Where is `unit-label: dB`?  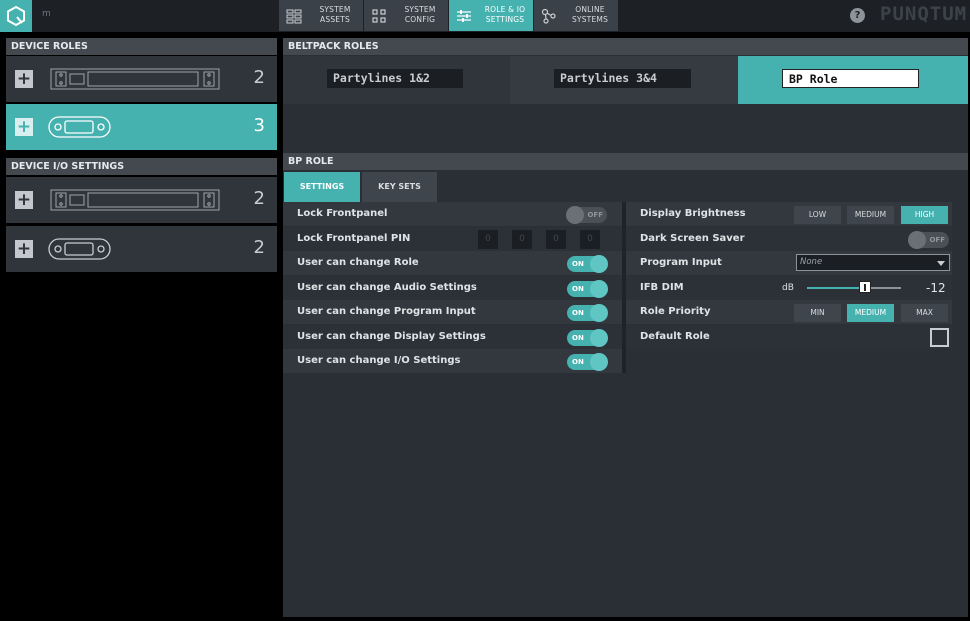 unit-label: dB is located at coordinates (788, 288).